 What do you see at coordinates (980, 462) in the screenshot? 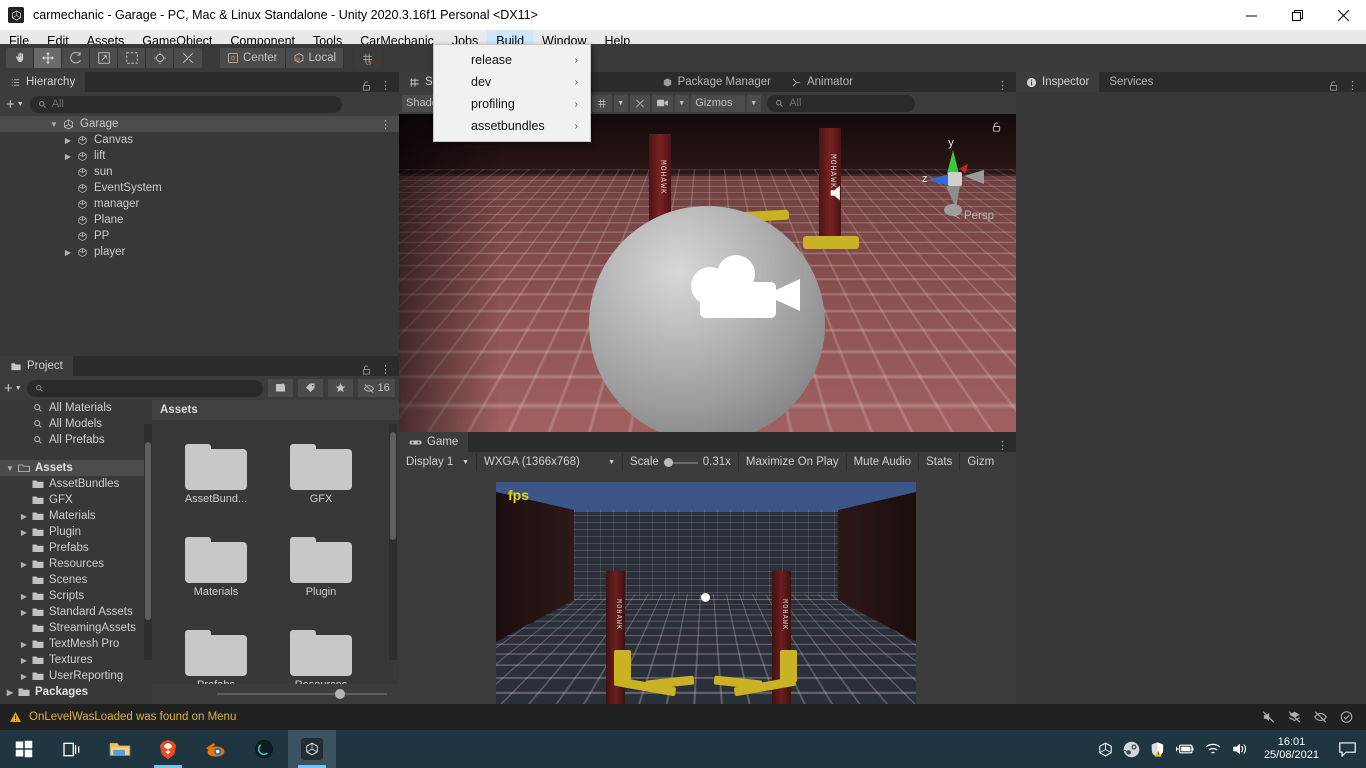
I see `game-gizmos-toggle: Gizm` at bounding box center [980, 462].